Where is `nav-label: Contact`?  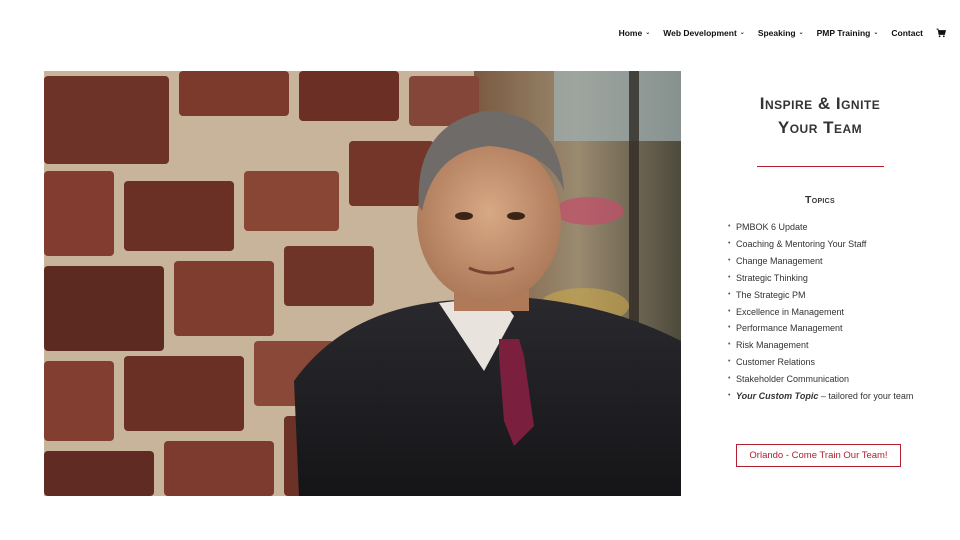 nav-label: Contact is located at coordinates (907, 33).